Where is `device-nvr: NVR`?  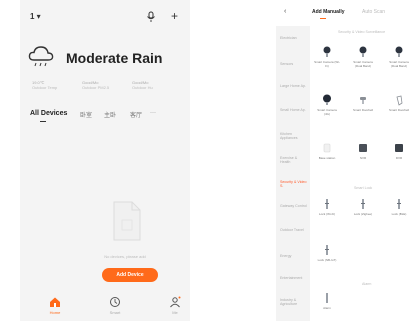 device-nvr: NVR is located at coordinates (363, 151).